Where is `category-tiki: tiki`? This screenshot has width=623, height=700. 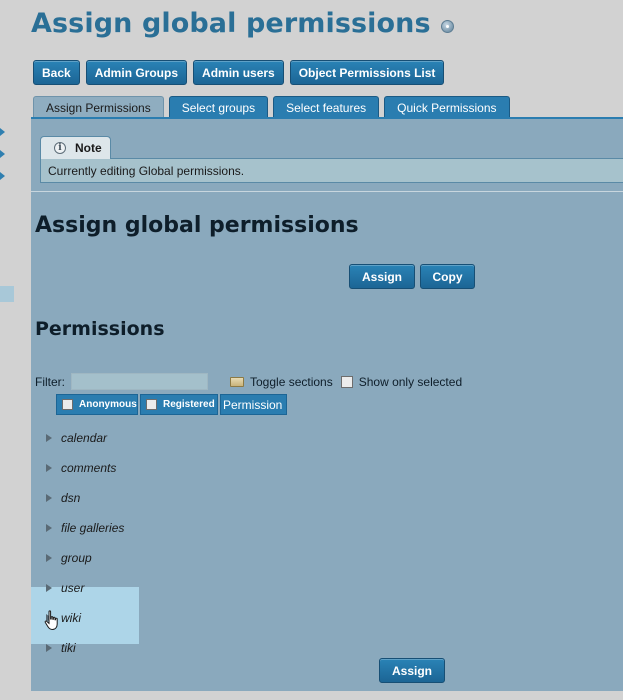
category-tiki: tiki is located at coordinates (85, 648).